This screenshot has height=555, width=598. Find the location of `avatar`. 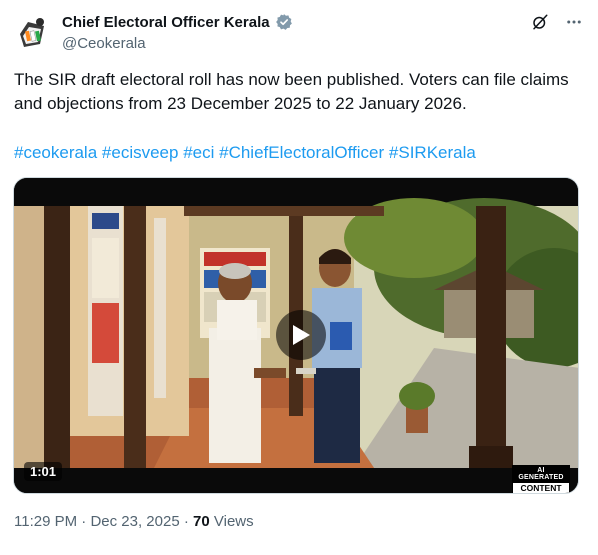

avatar is located at coordinates (32, 33).